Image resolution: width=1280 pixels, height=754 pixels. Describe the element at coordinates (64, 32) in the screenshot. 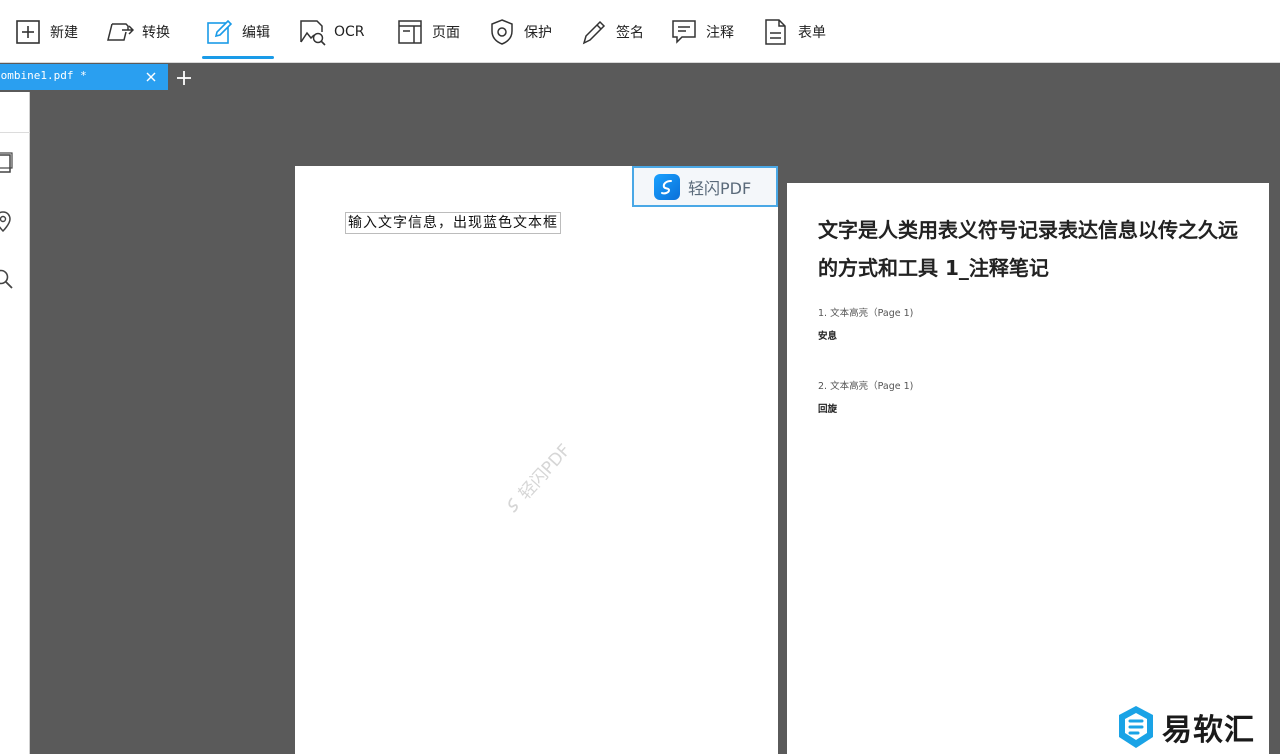

I see `toolbar-new-label: 新建` at that location.